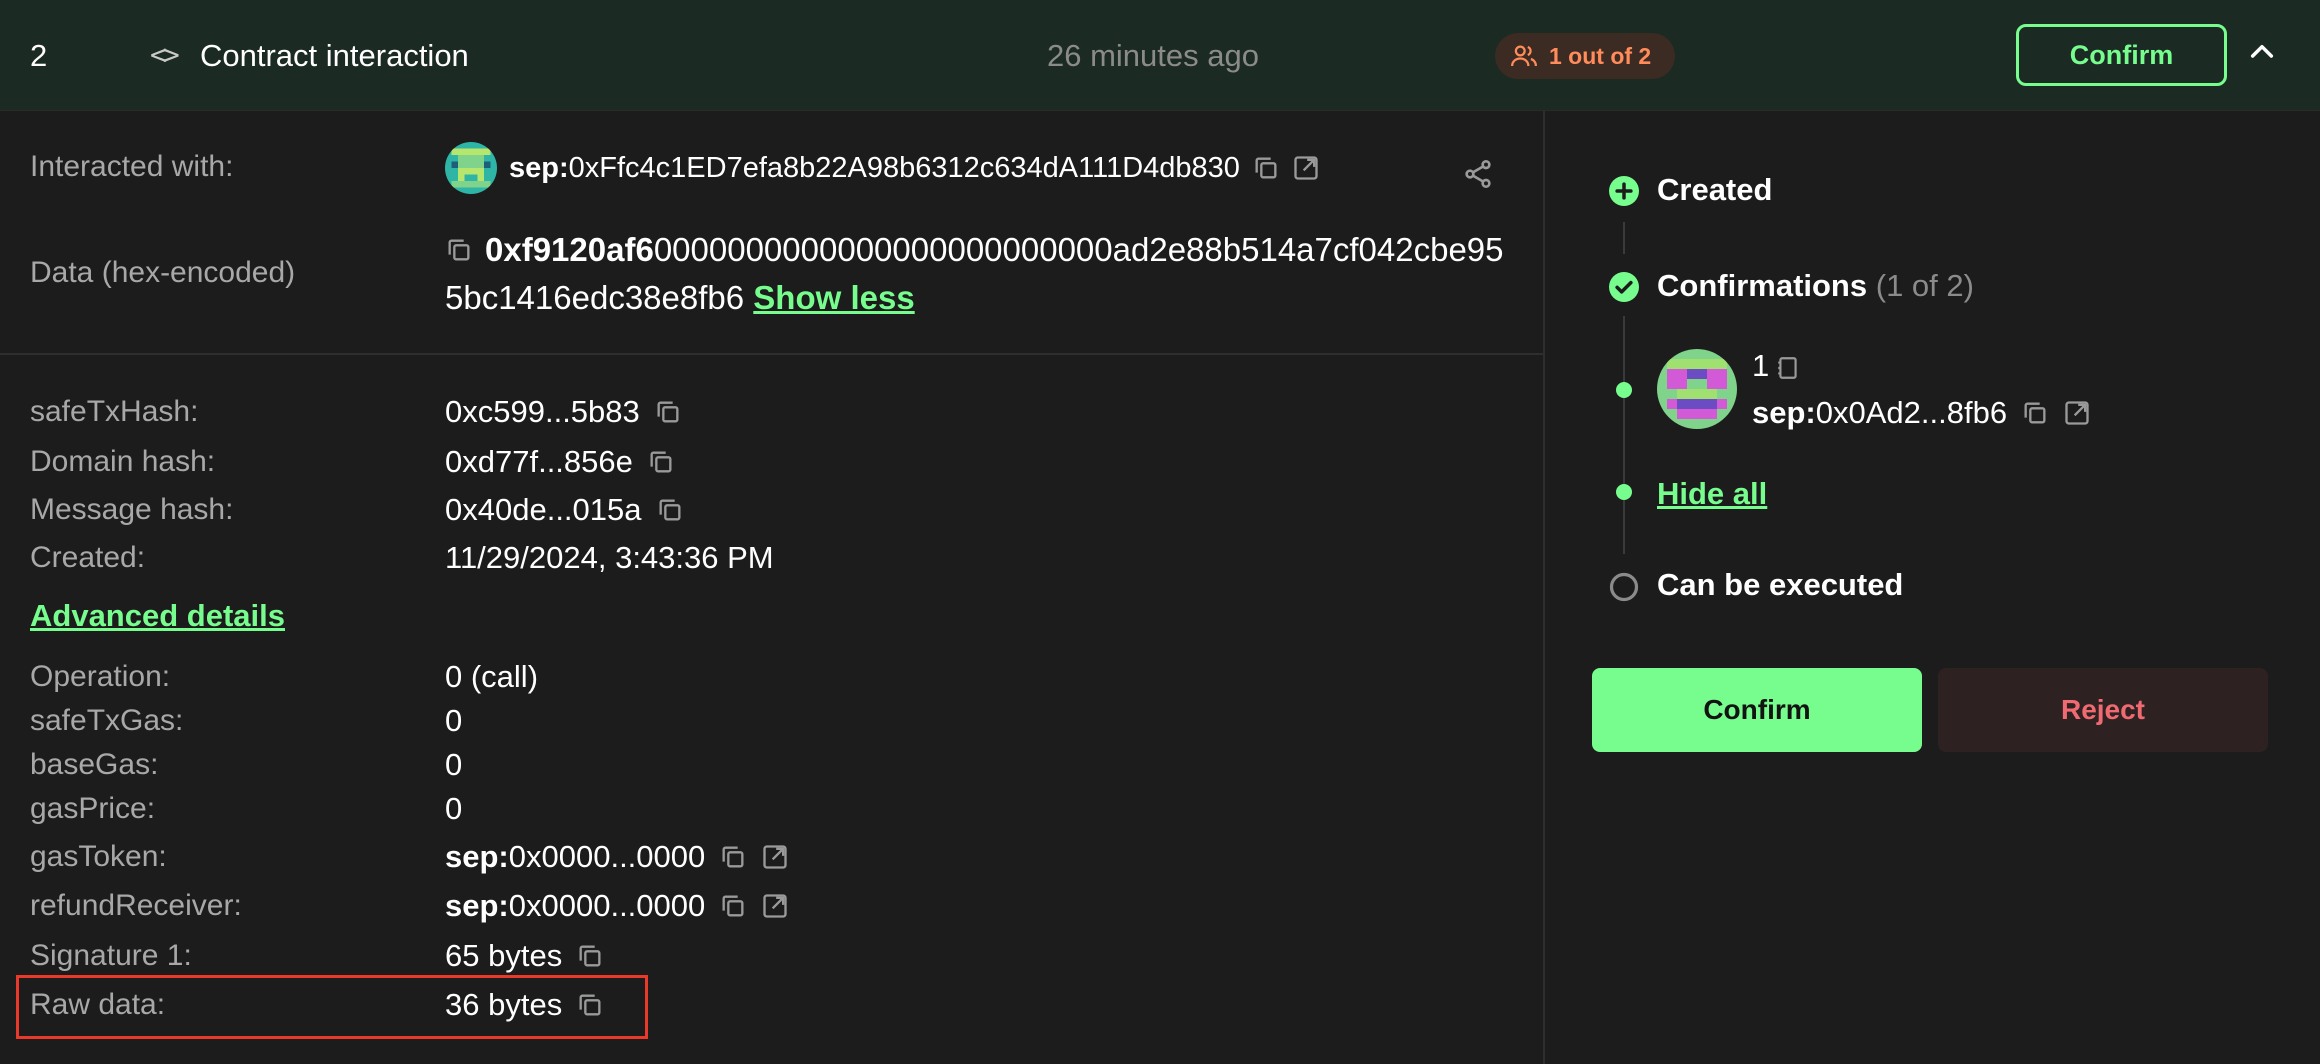 The height and width of the screenshot is (1064, 2320). Describe the element at coordinates (1761, 365) in the screenshot. I see `signer-index-text: 1` at that location.